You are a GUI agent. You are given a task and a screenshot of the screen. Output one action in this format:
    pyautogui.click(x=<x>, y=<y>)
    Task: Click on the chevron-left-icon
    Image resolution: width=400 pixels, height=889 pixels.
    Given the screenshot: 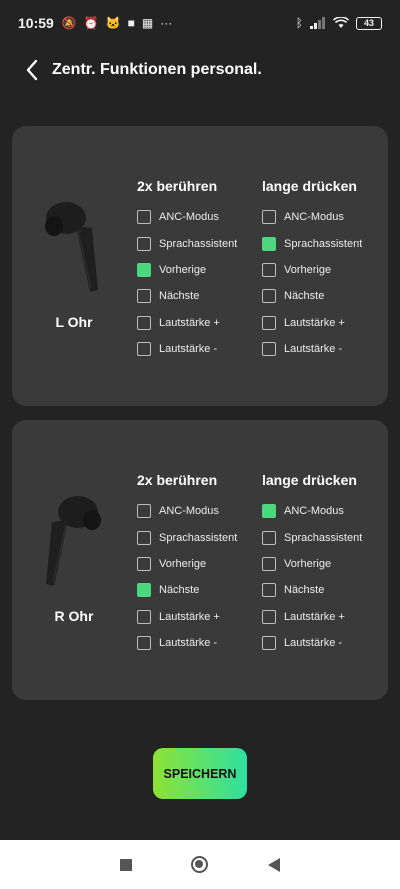 What is the action you would take?
    pyautogui.click(x=32, y=70)
    